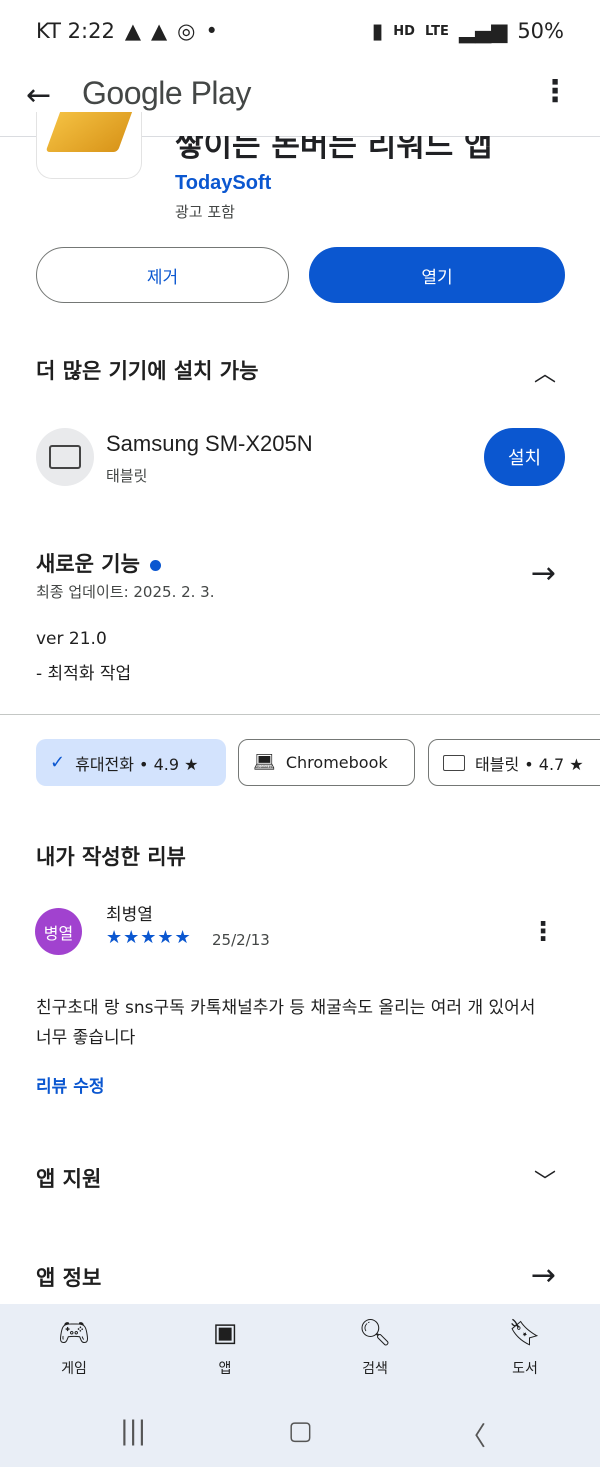  I want to click on apps-grid-icon: ▣, so click(225, 1333).